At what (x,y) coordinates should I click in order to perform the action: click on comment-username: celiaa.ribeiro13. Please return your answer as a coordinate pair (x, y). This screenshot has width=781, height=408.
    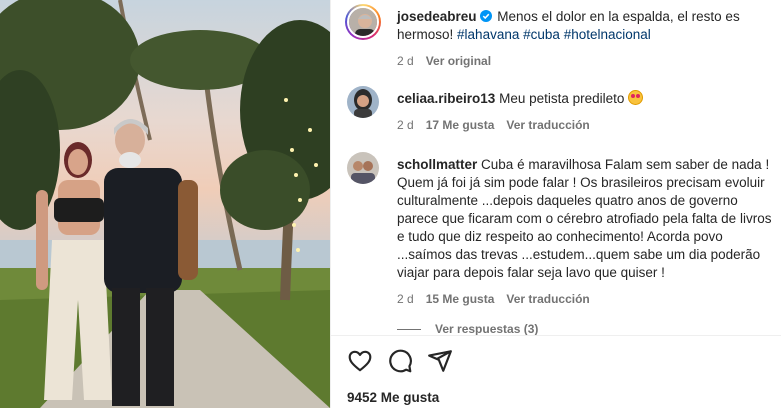
    Looking at the image, I should click on (446, 98).